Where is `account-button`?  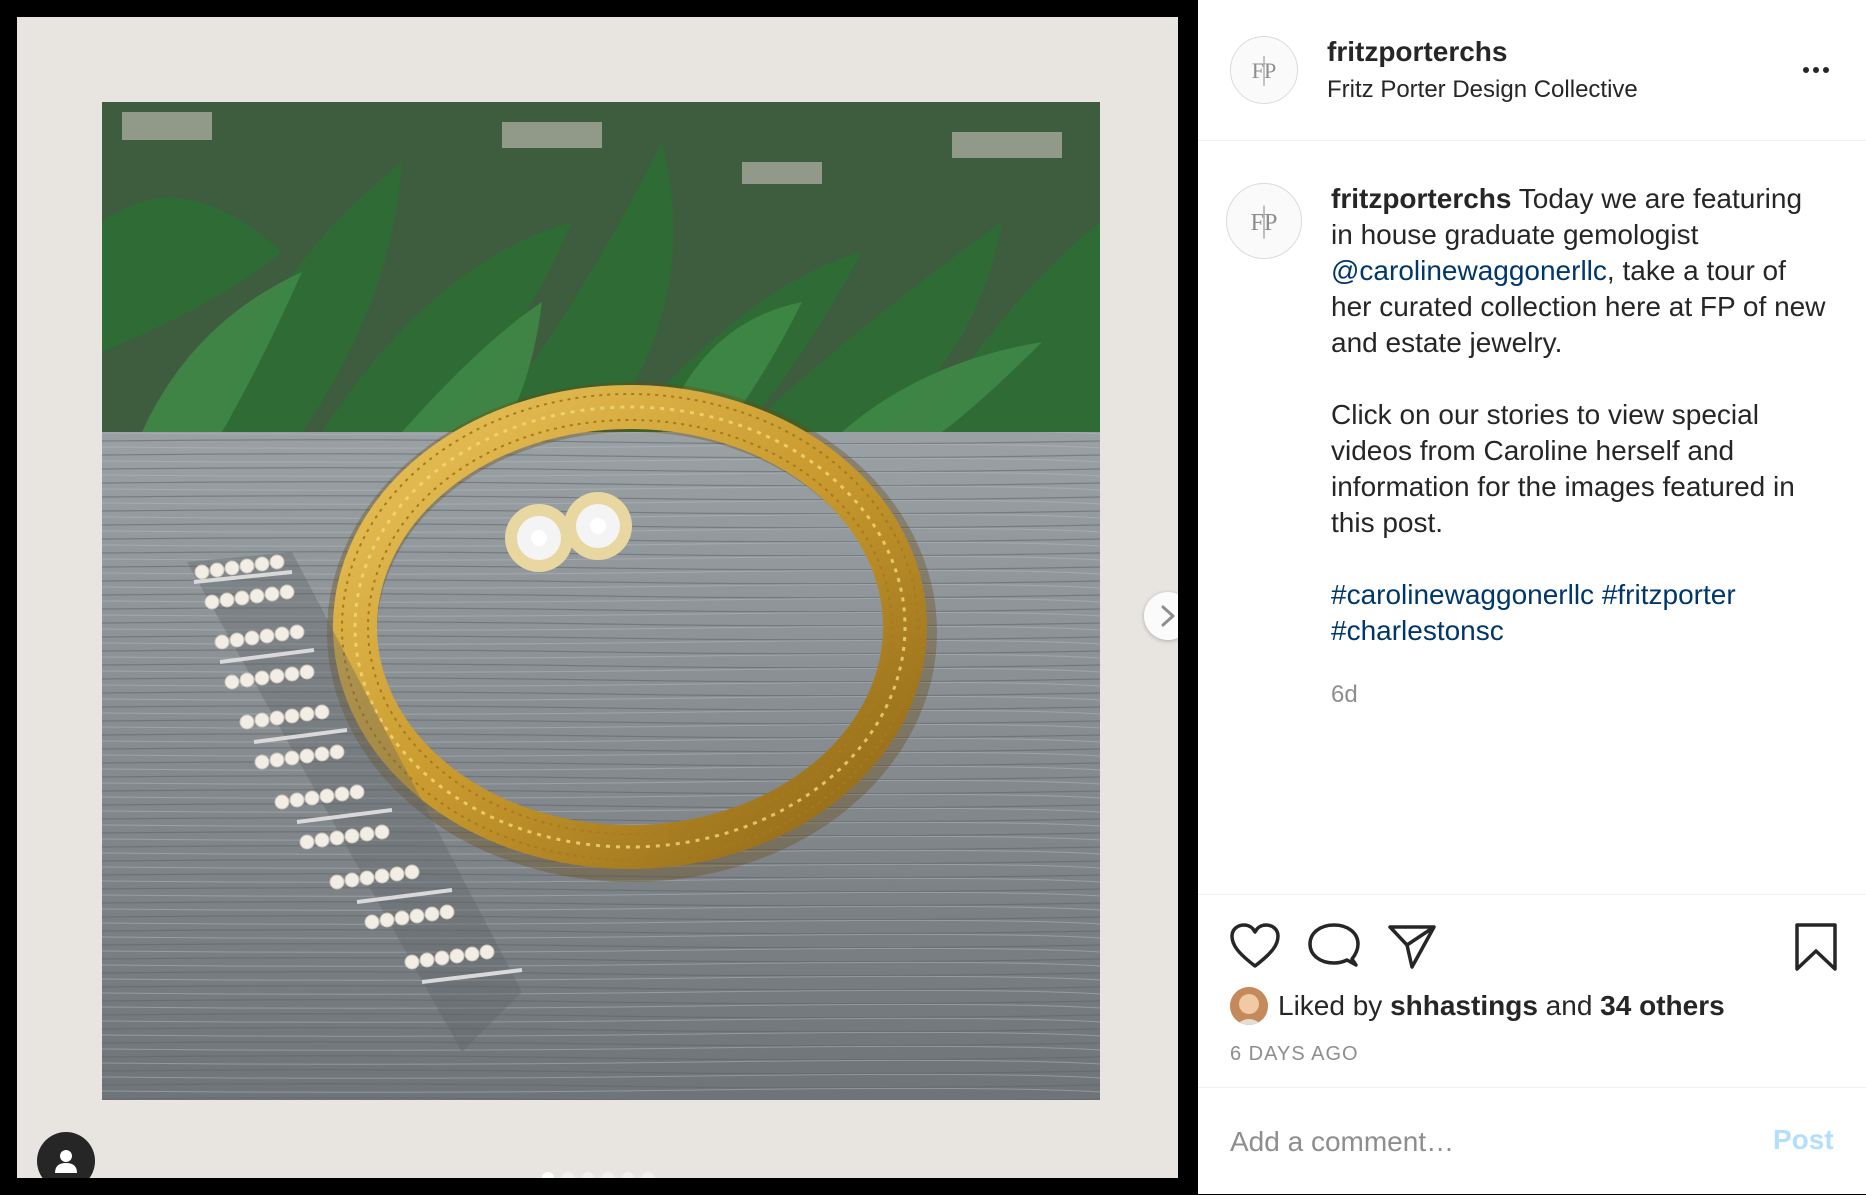 account-button is located at coordinates (66, 1155).